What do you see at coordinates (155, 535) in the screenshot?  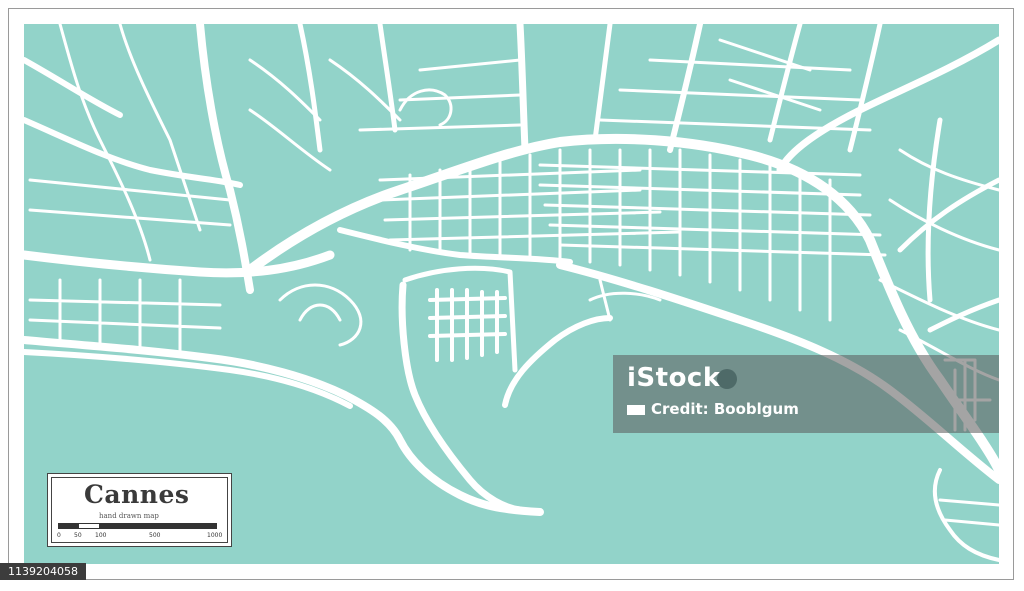 I see `scale-tick: 500` at bounding box center [155, 535].